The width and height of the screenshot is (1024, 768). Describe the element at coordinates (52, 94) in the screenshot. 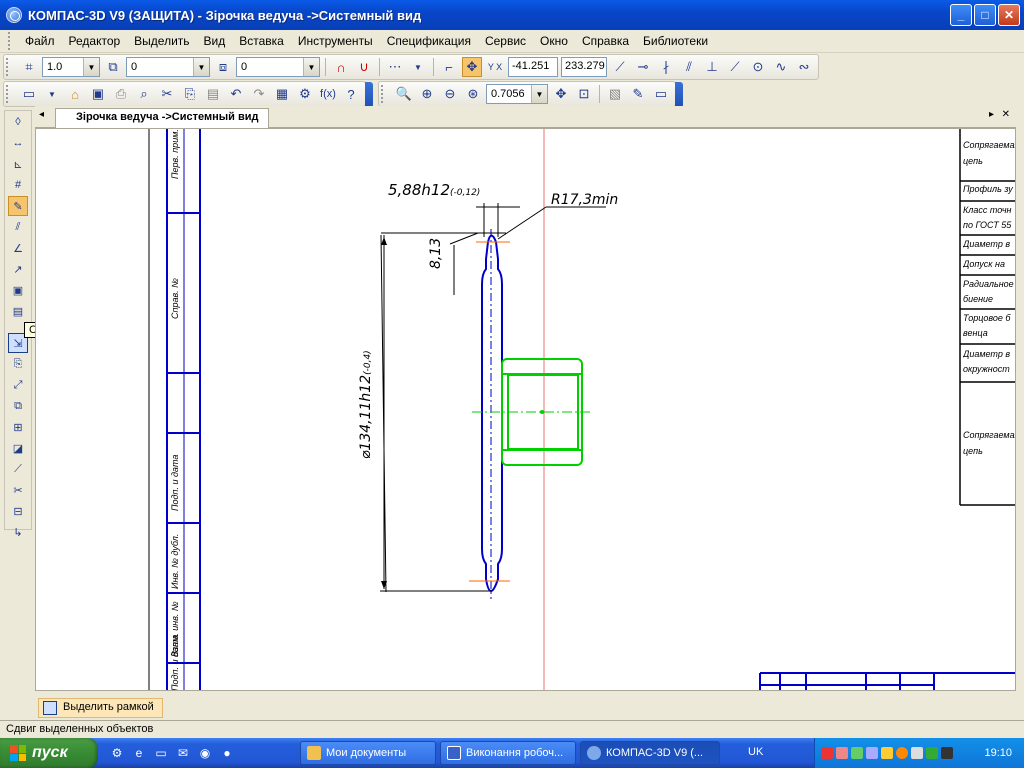

I see `new-dropdown-icon: ▼` at that location.